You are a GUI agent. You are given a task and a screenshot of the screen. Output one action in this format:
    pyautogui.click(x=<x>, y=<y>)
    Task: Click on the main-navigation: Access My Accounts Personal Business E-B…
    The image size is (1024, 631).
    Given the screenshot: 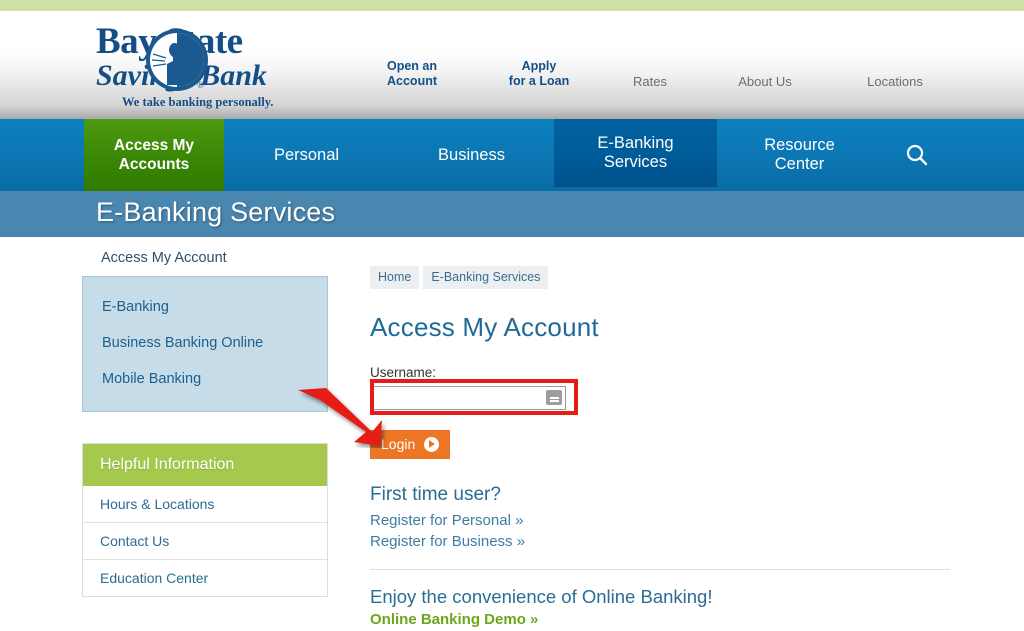 What is the action you would take?
    pyautogui.click(x=512, y=155)
    